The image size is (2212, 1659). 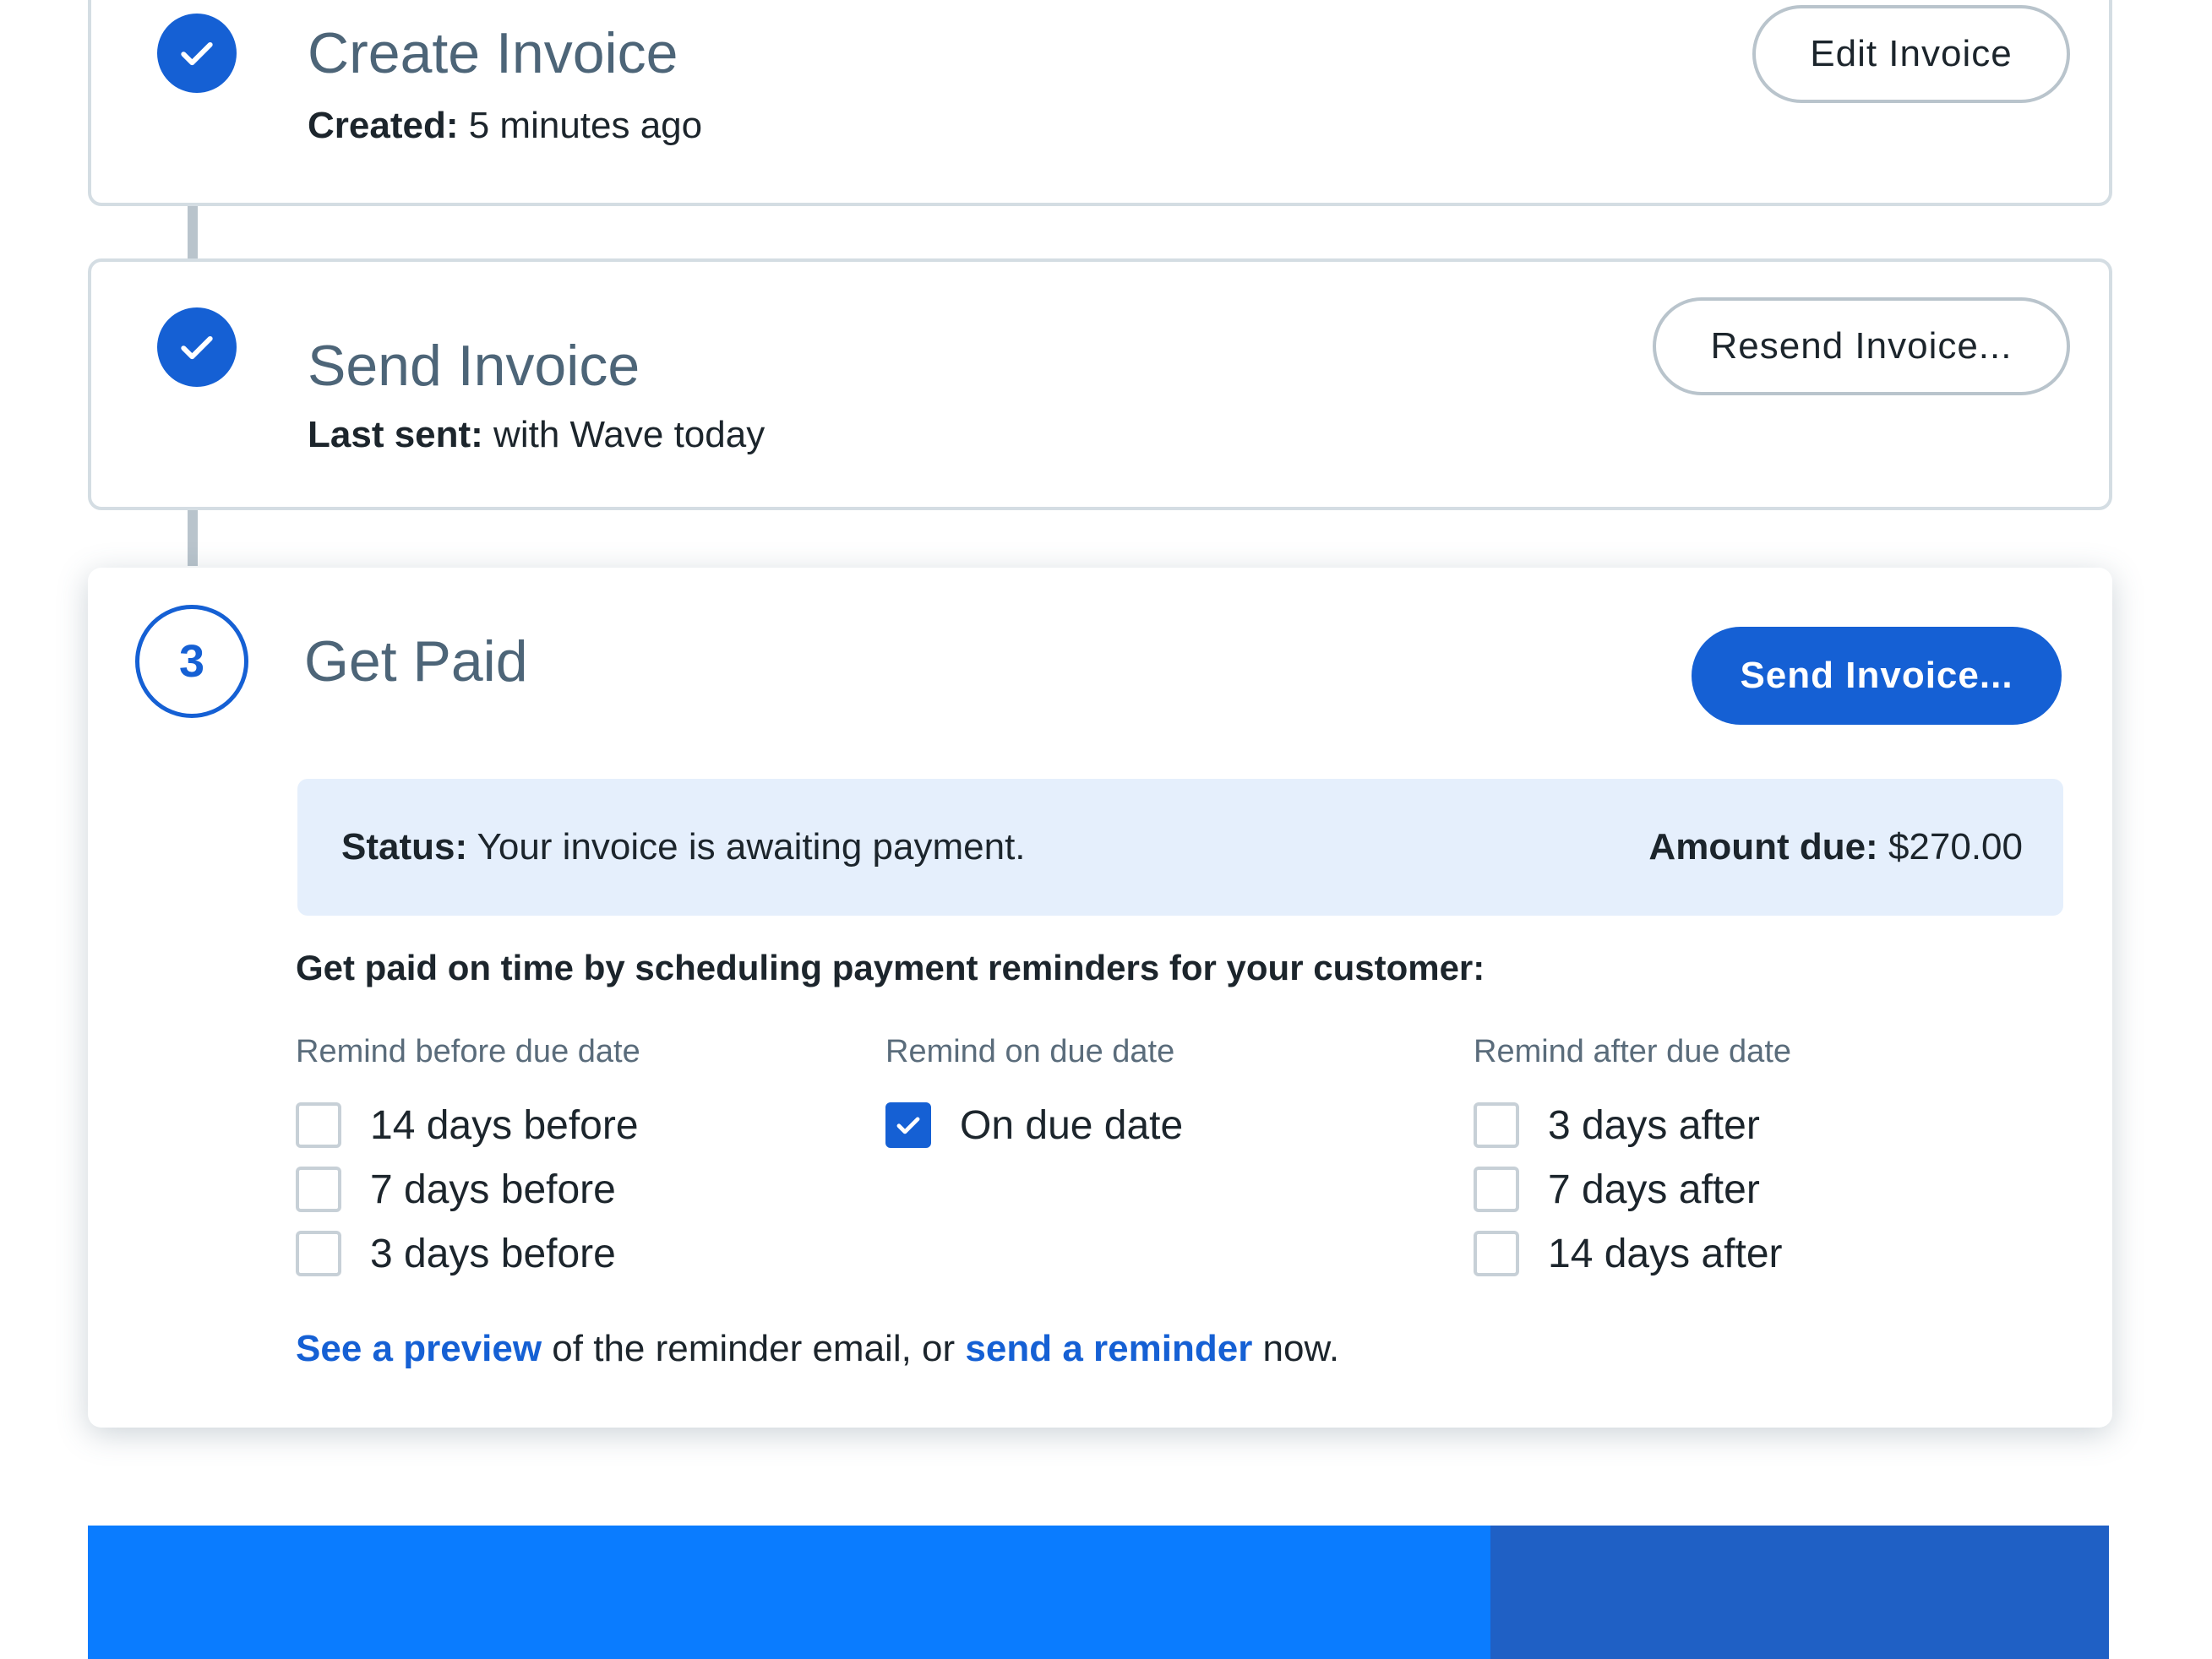 I want to click on checkmark-icon, so click(x=908, y=1125).